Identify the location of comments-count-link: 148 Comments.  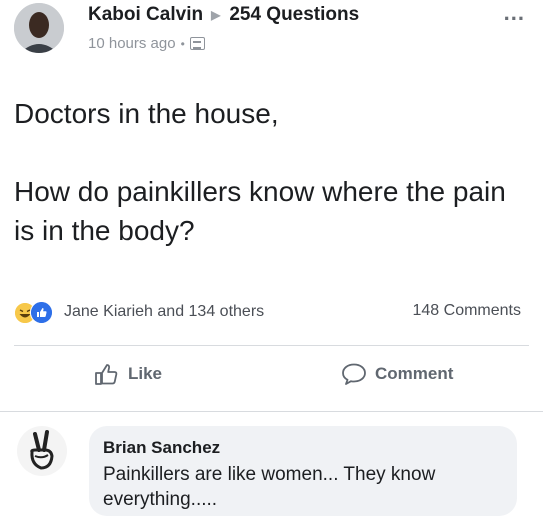
(467, 311).